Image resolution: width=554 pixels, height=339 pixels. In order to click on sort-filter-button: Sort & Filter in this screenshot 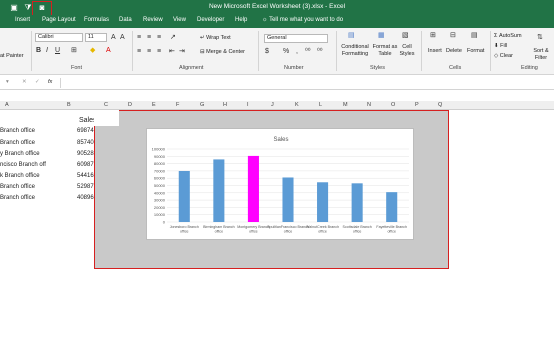, I will do `click(541, 55)`.